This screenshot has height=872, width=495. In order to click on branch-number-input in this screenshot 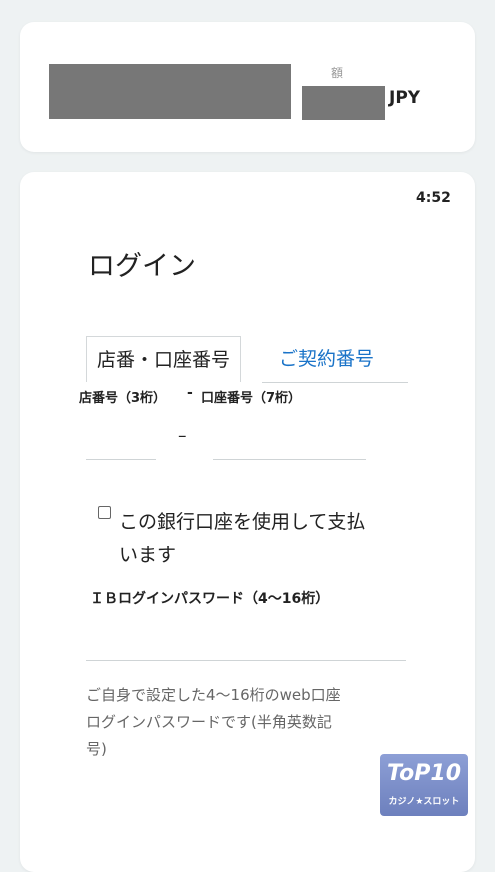, I will do `click(121, 438)`.